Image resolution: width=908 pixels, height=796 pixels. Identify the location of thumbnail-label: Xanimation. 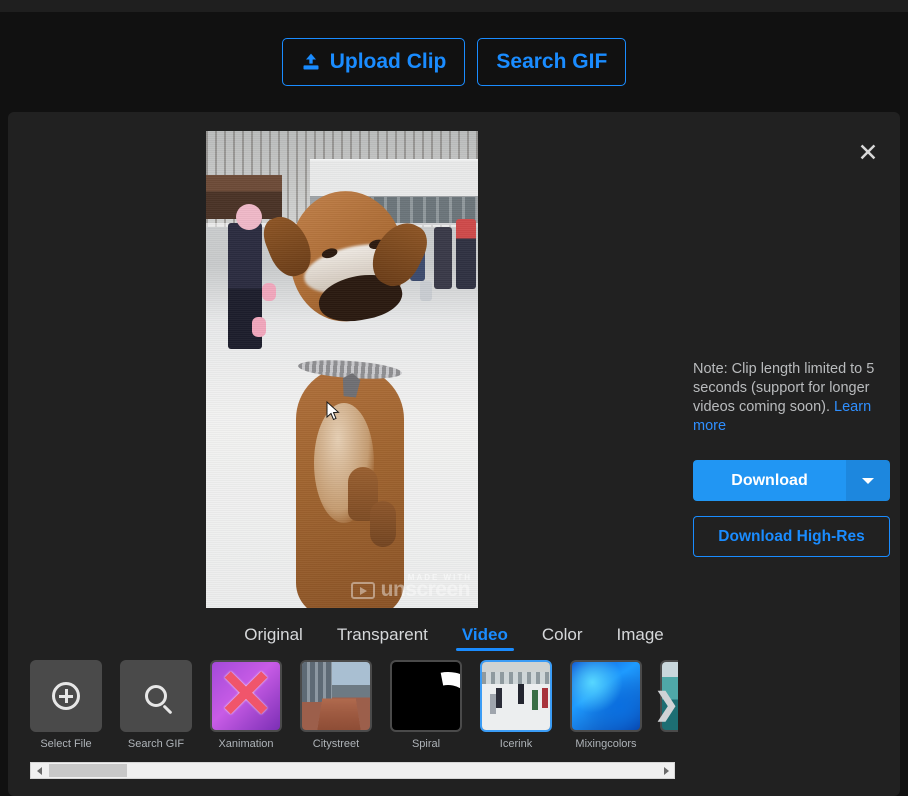
(246, 744).